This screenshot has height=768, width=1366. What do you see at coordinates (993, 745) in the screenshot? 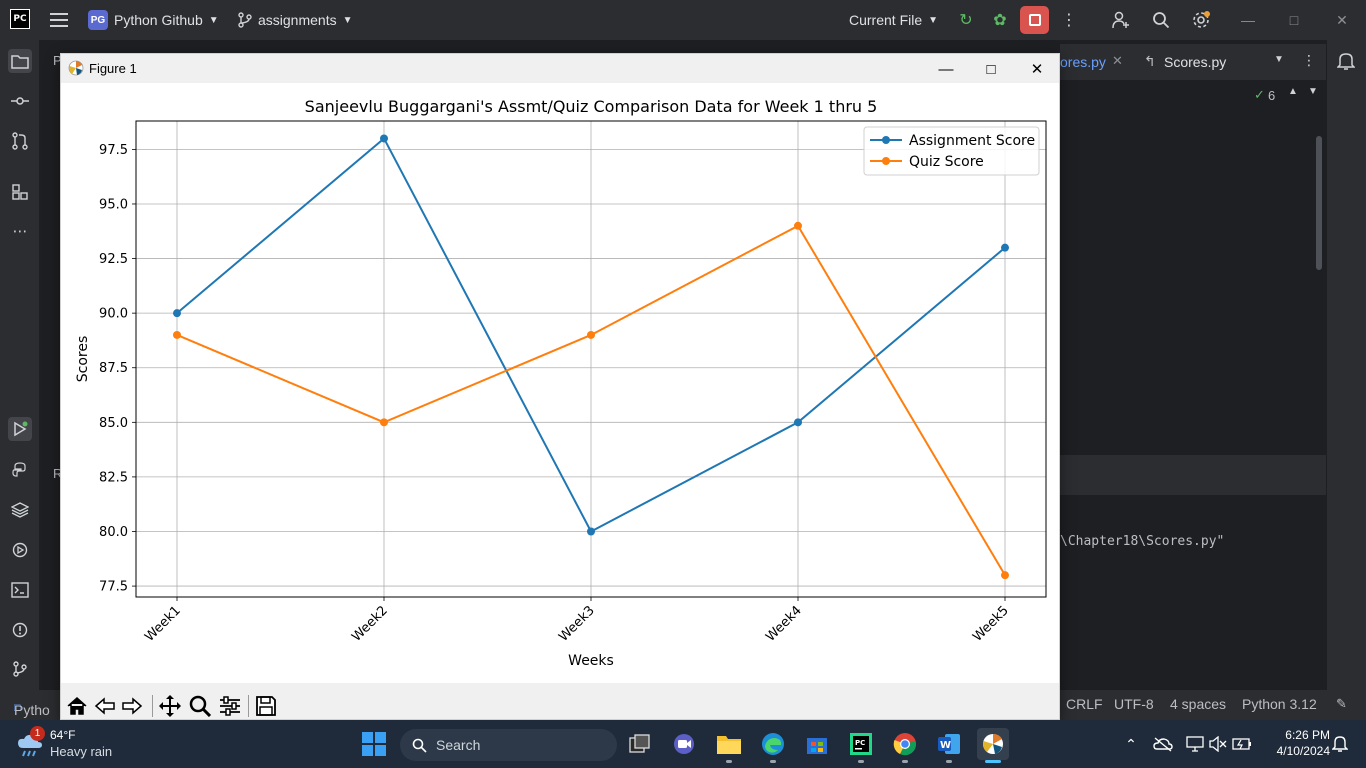
I see `matplotlib-taskbar-button` at bounding box center [993, 745].